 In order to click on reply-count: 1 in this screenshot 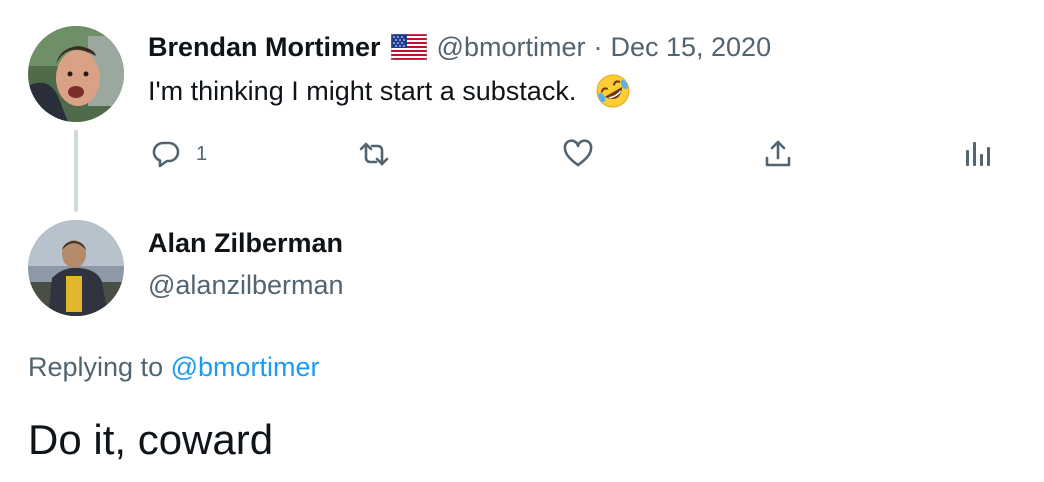, I will do `click(202, 153)`.